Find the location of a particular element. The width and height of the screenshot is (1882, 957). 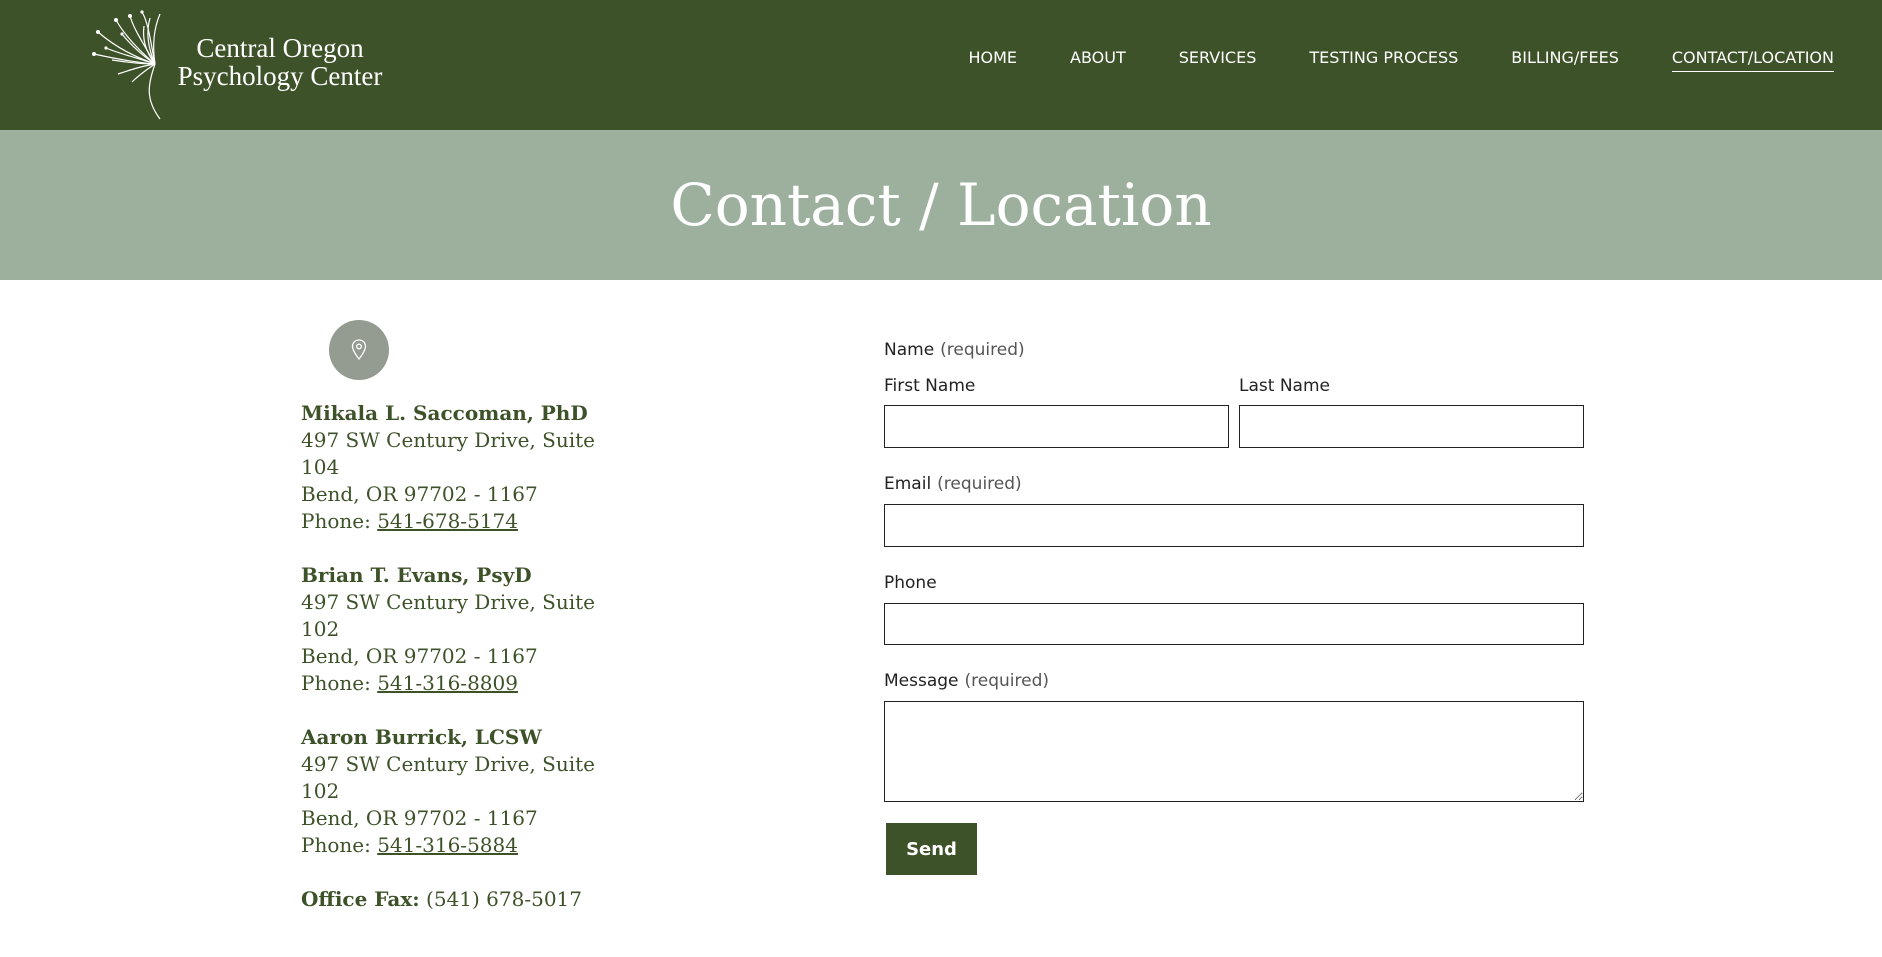

last-name-group: Last Name is located at coordinates (1411, 412).